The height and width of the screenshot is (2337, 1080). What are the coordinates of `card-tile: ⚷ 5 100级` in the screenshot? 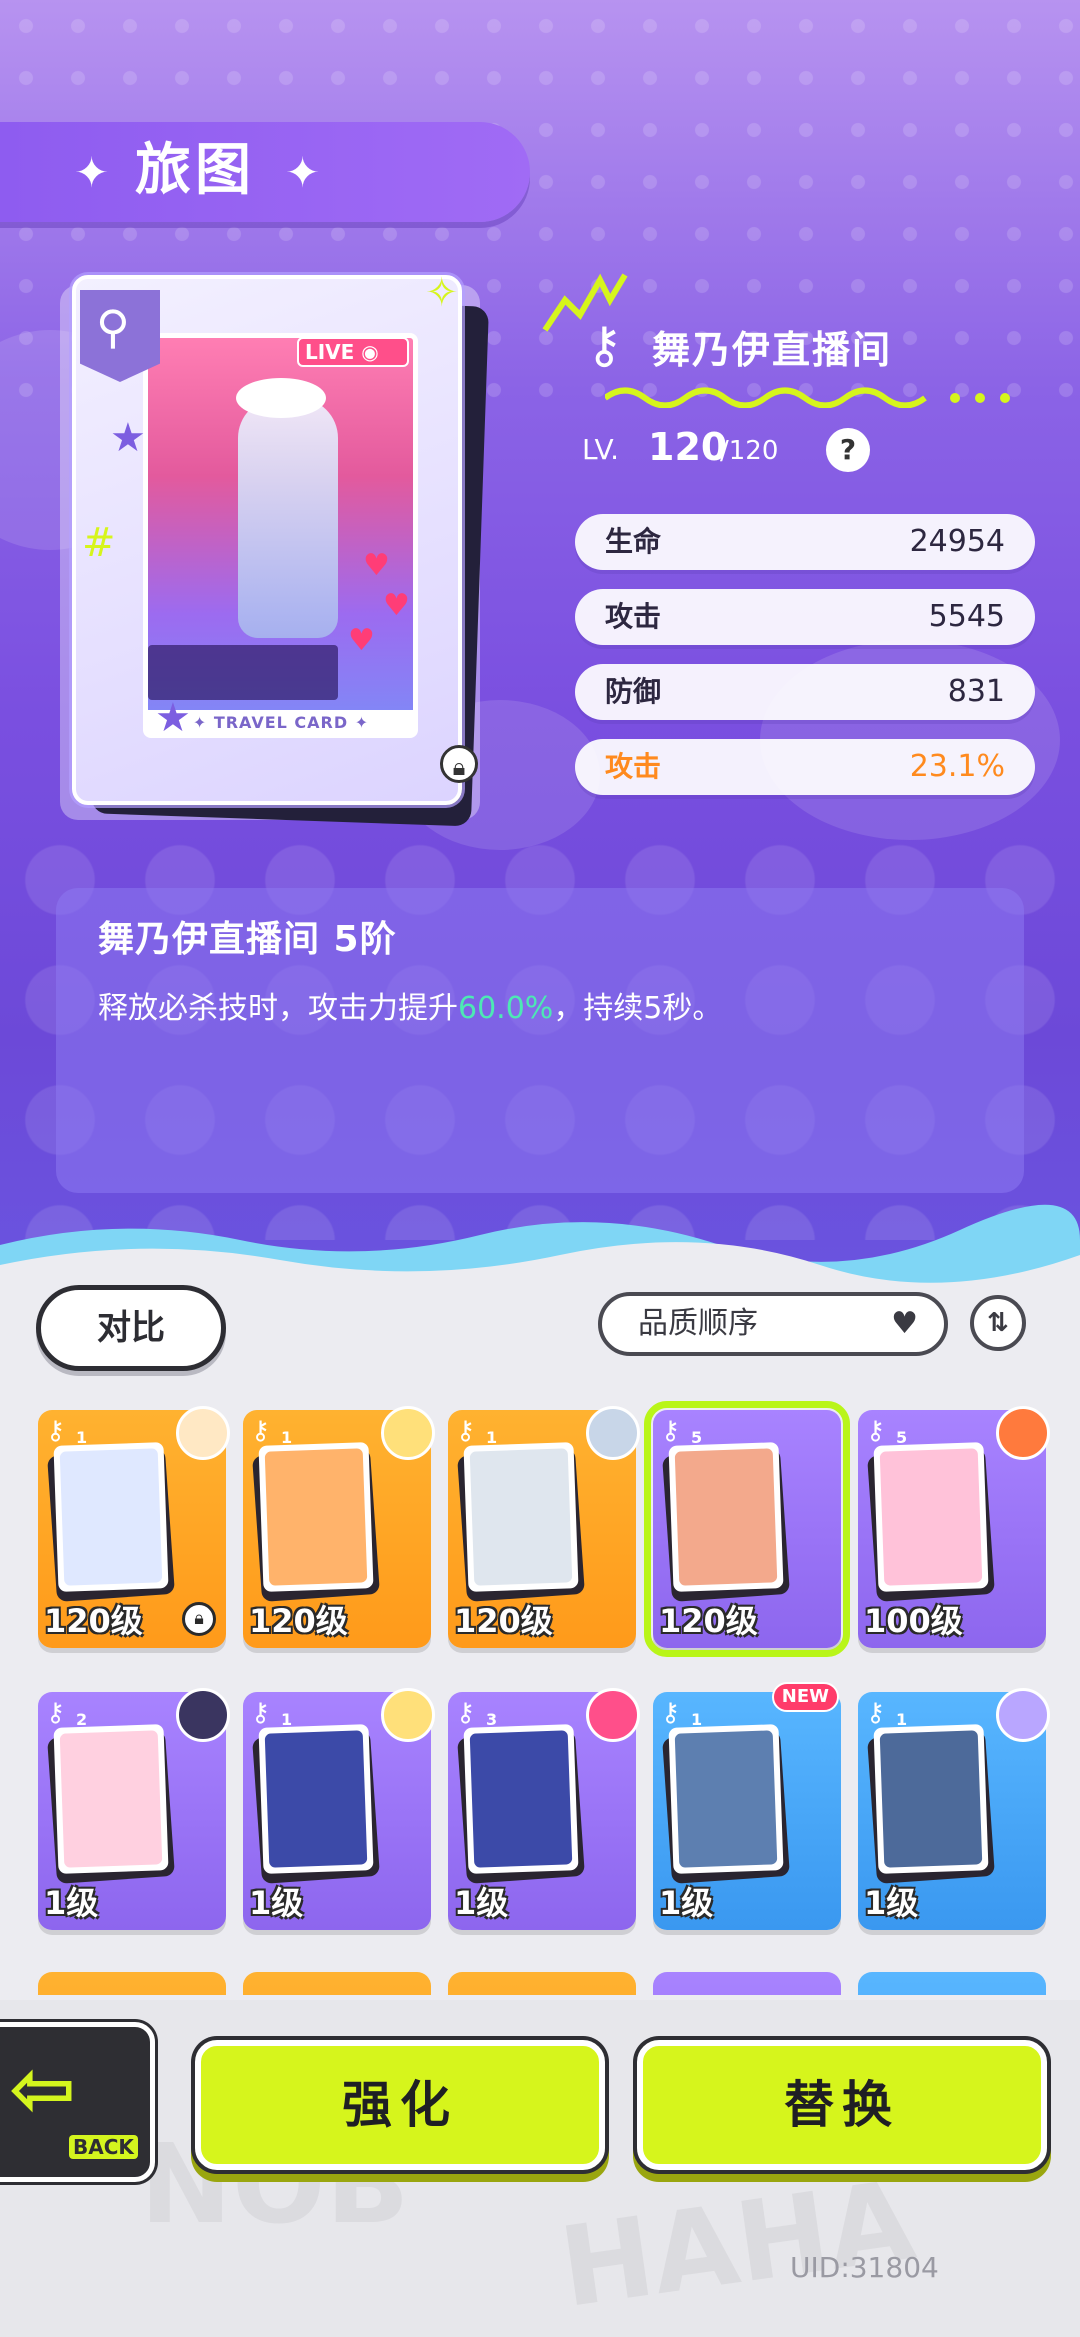 It's located at (954, 1527).